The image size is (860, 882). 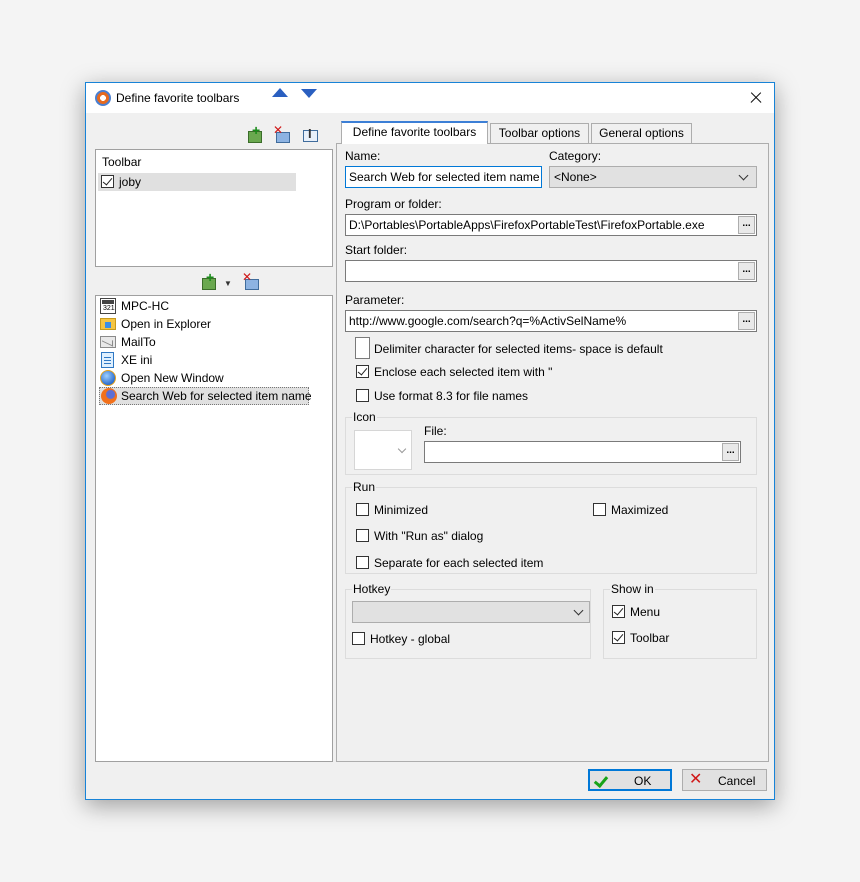 I want to click on toolbars-list-header: Toolbar, so click(x=122, y=162).